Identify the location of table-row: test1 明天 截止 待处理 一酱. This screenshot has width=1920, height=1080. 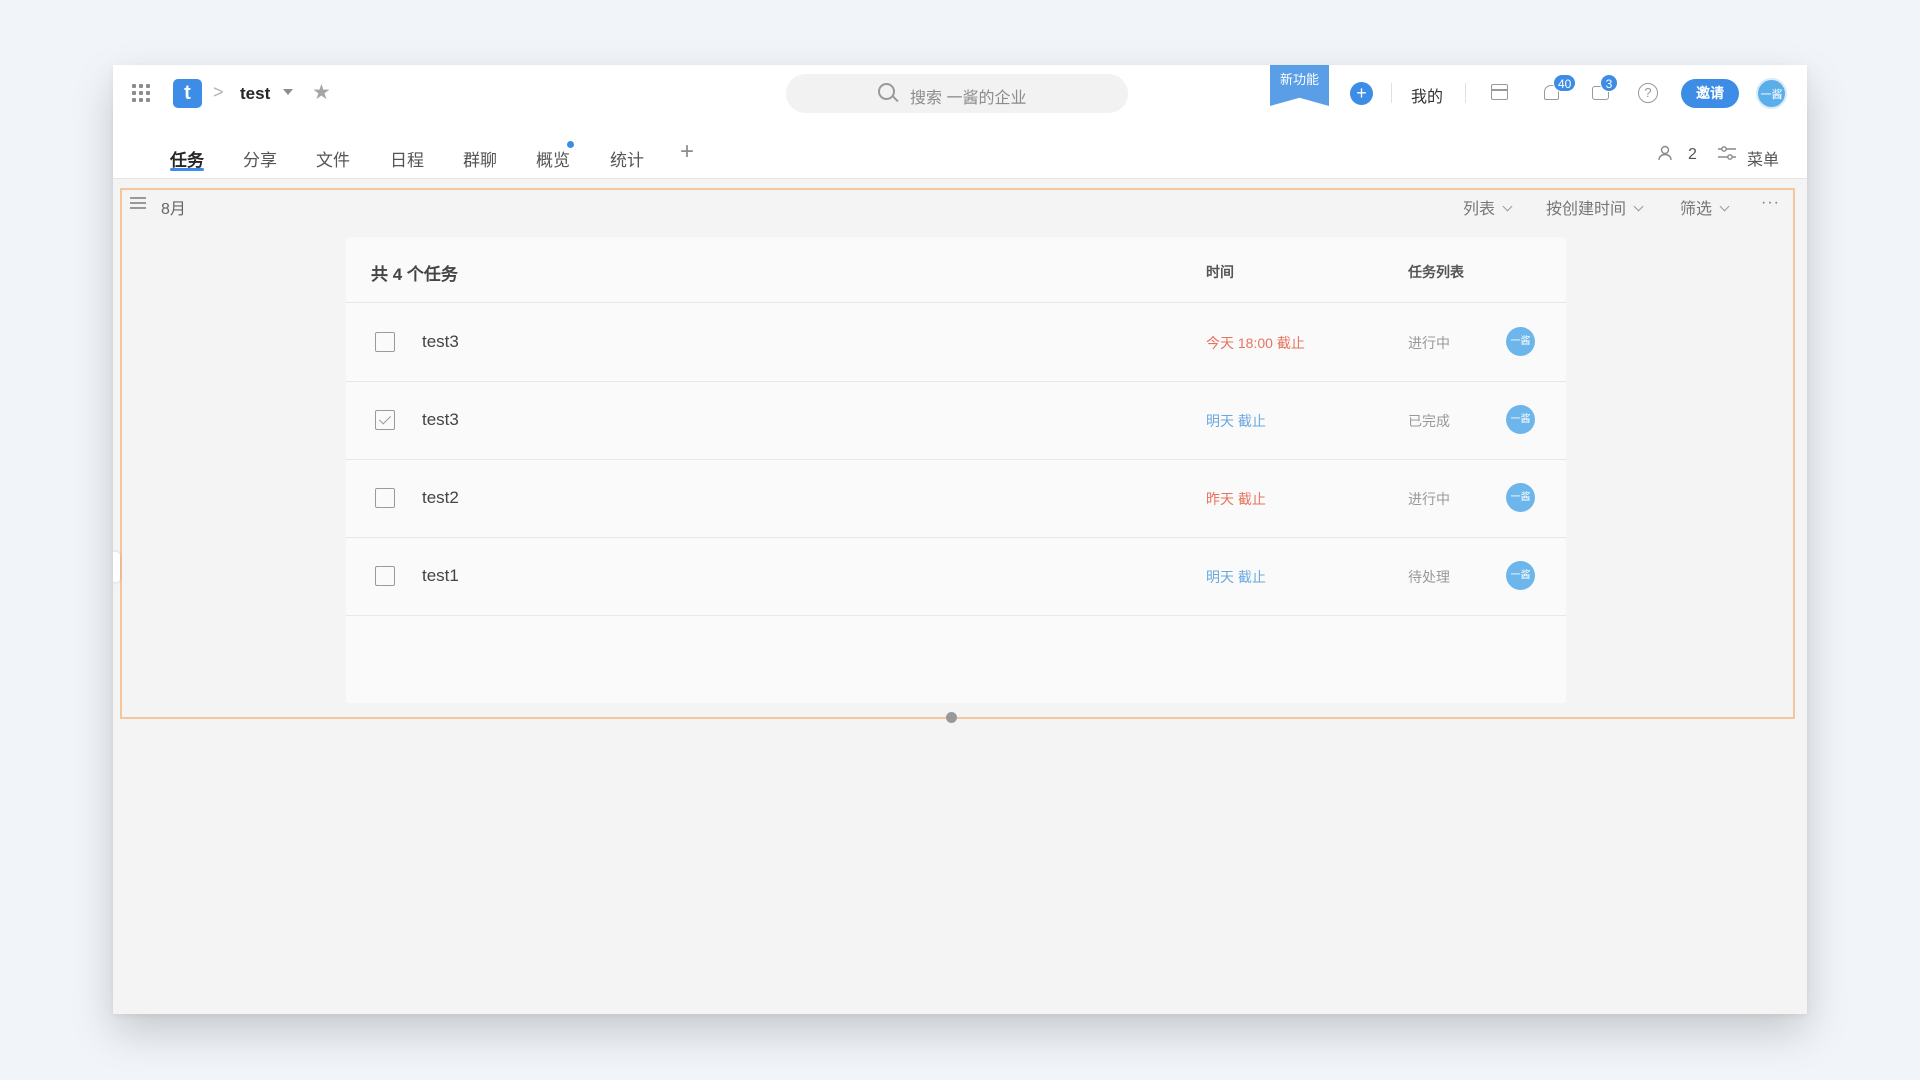
(956, 576).